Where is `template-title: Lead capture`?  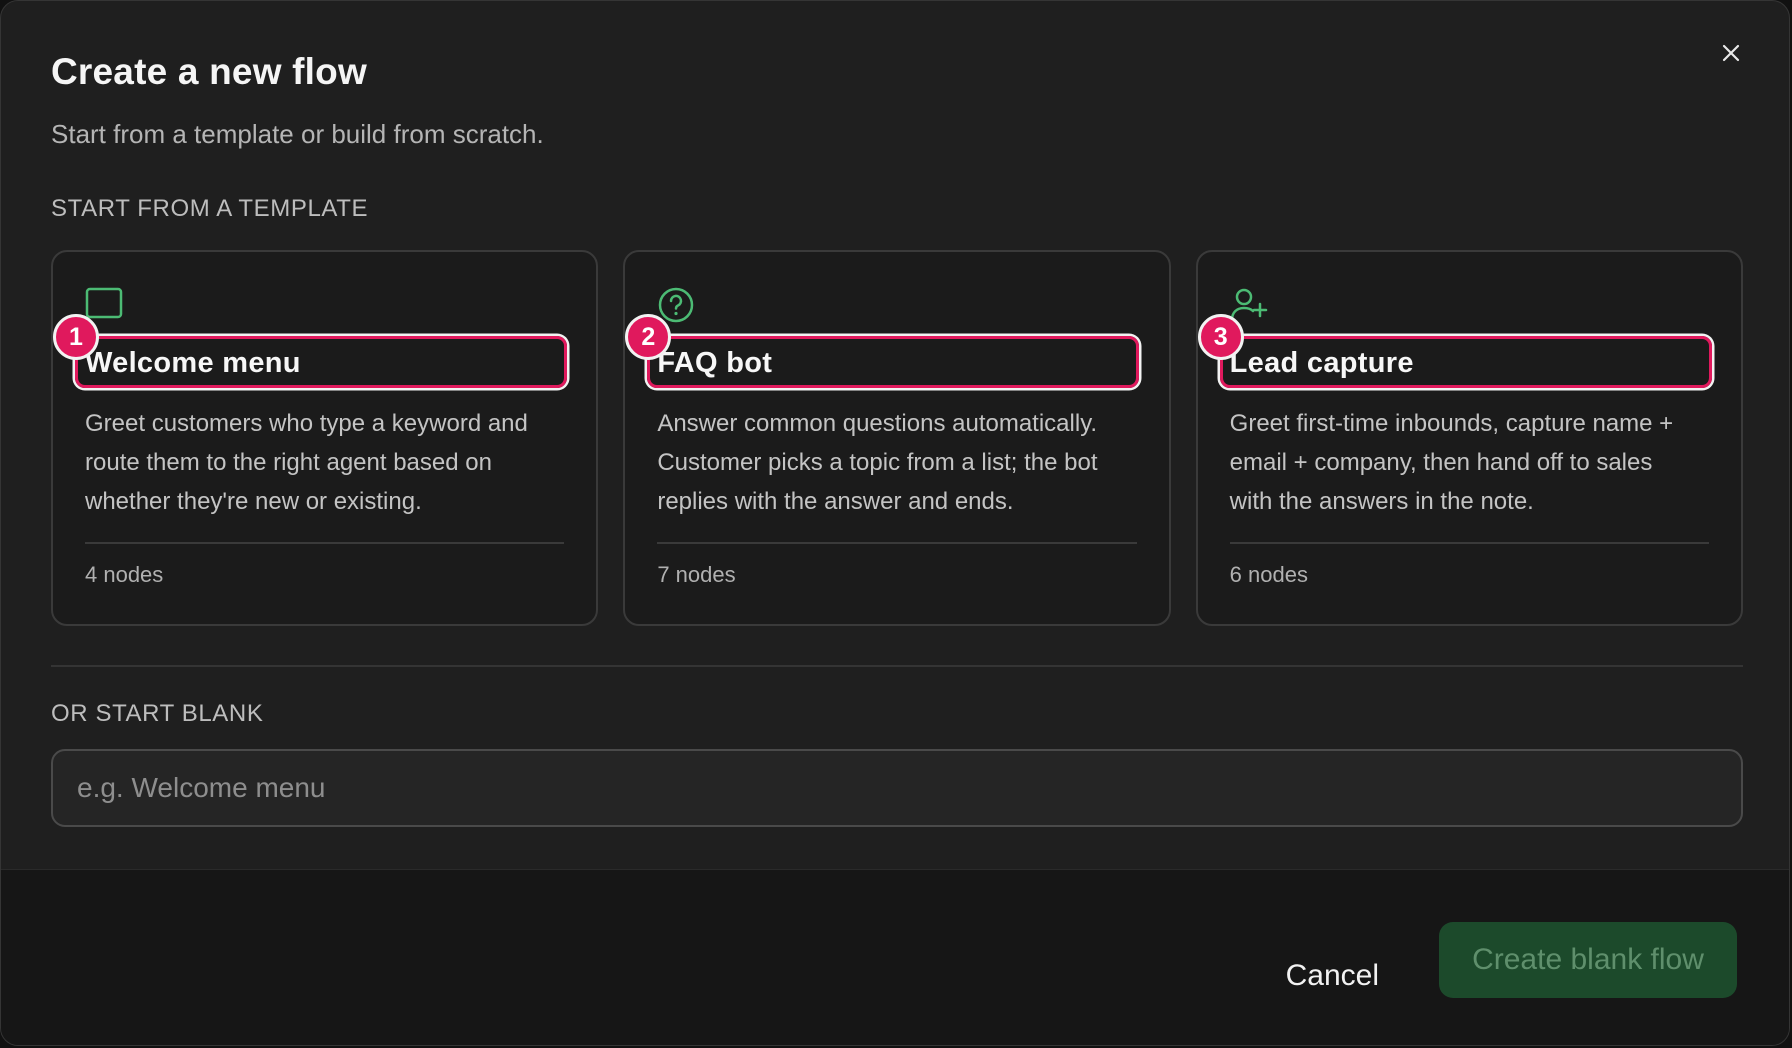
template-title: Lead capture is located at coordinates (1321, 363).